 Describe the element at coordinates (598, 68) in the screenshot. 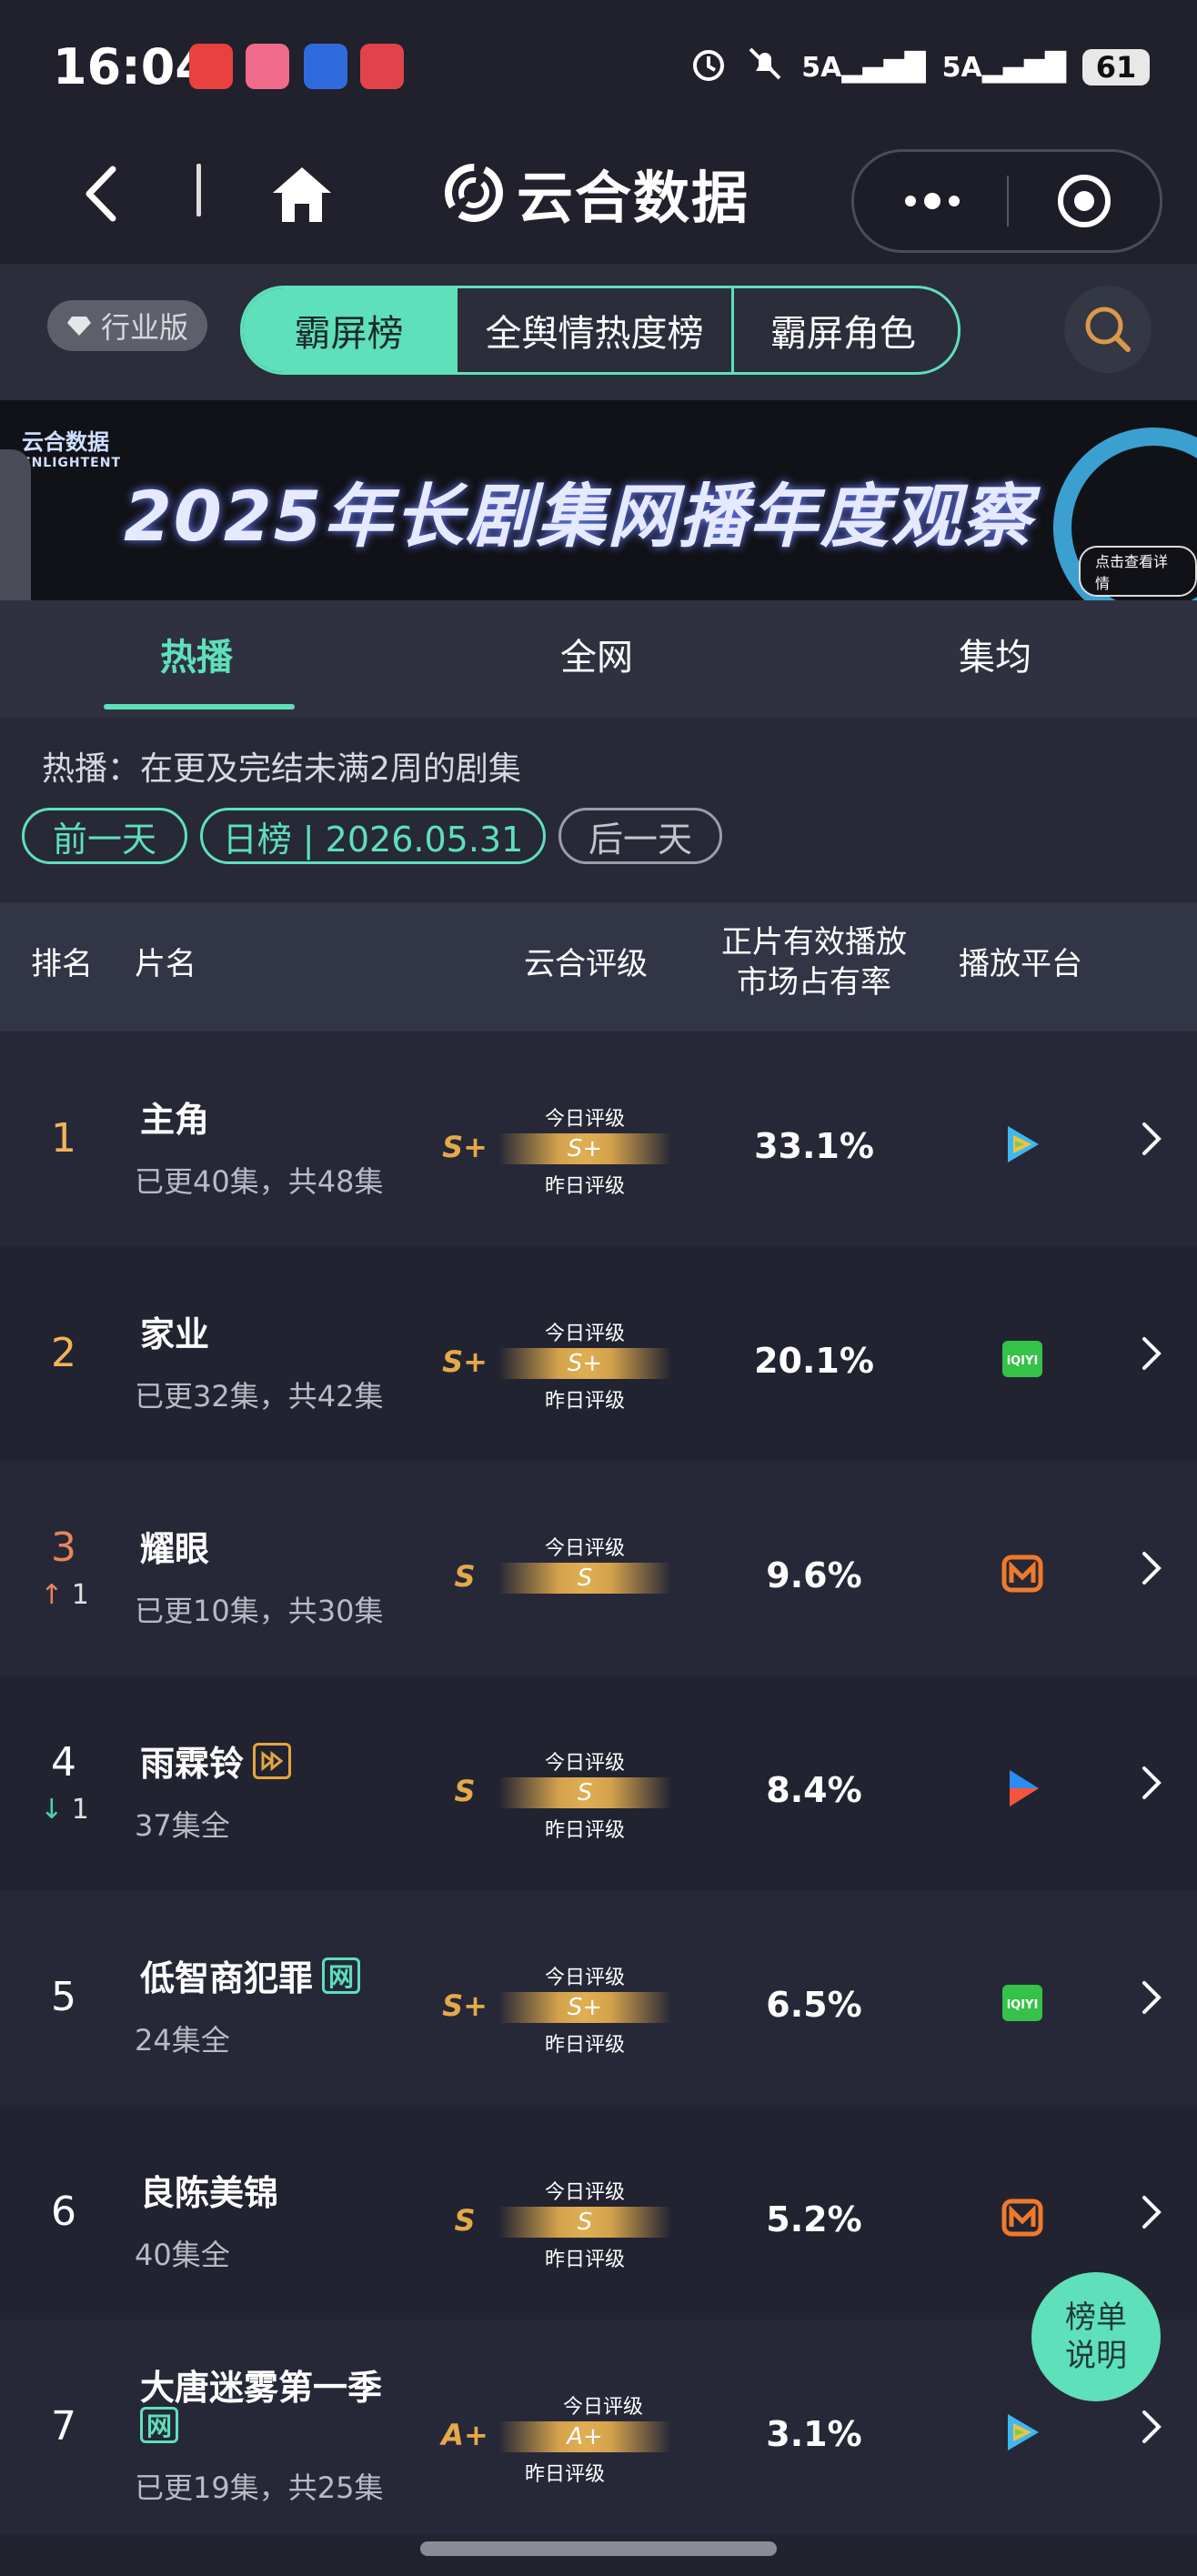

I see `status-bar: 16:04 5A▂▄▆█ 5A▂▄▆█ 61` at that location.